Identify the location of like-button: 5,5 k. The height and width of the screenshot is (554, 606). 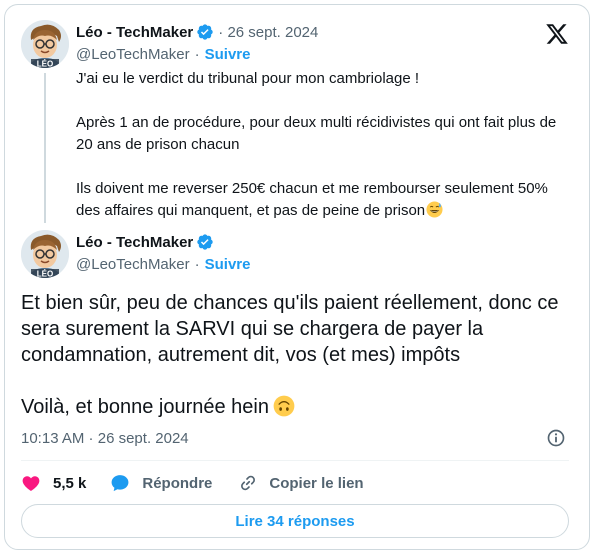
(53, 483).